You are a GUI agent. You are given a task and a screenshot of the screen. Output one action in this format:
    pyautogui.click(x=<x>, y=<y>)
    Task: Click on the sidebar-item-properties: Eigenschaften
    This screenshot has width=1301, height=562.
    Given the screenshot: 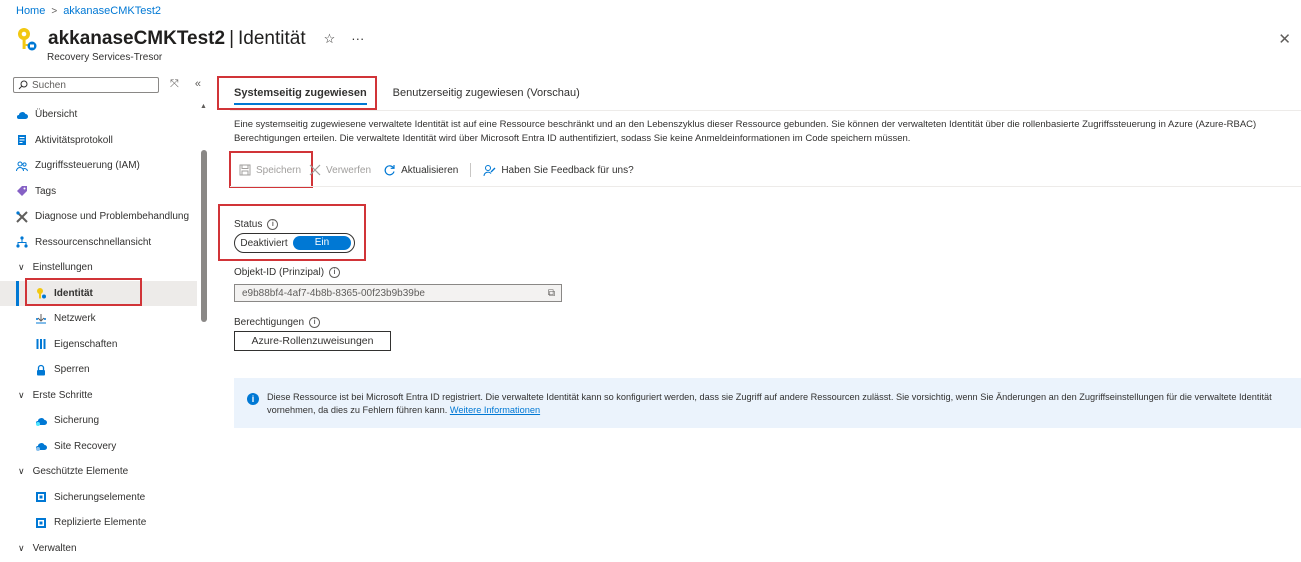 What is the action you would take?
    pyautogui.click(x=98, y=345)
    